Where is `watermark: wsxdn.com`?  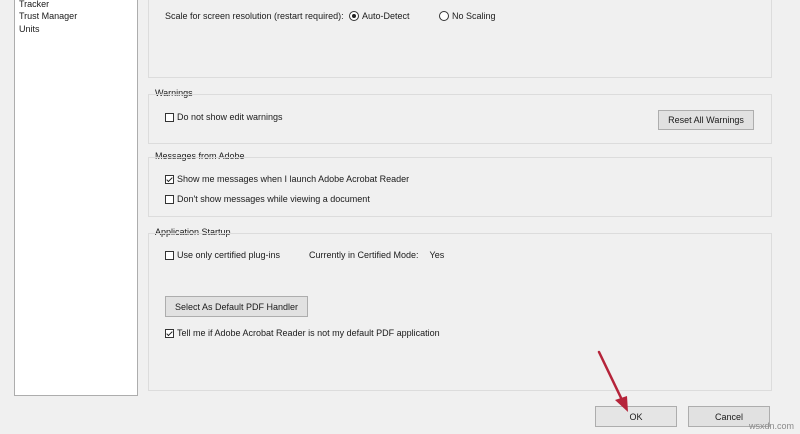 watermark: wsxdn.com is located at coordinates (771, 426).